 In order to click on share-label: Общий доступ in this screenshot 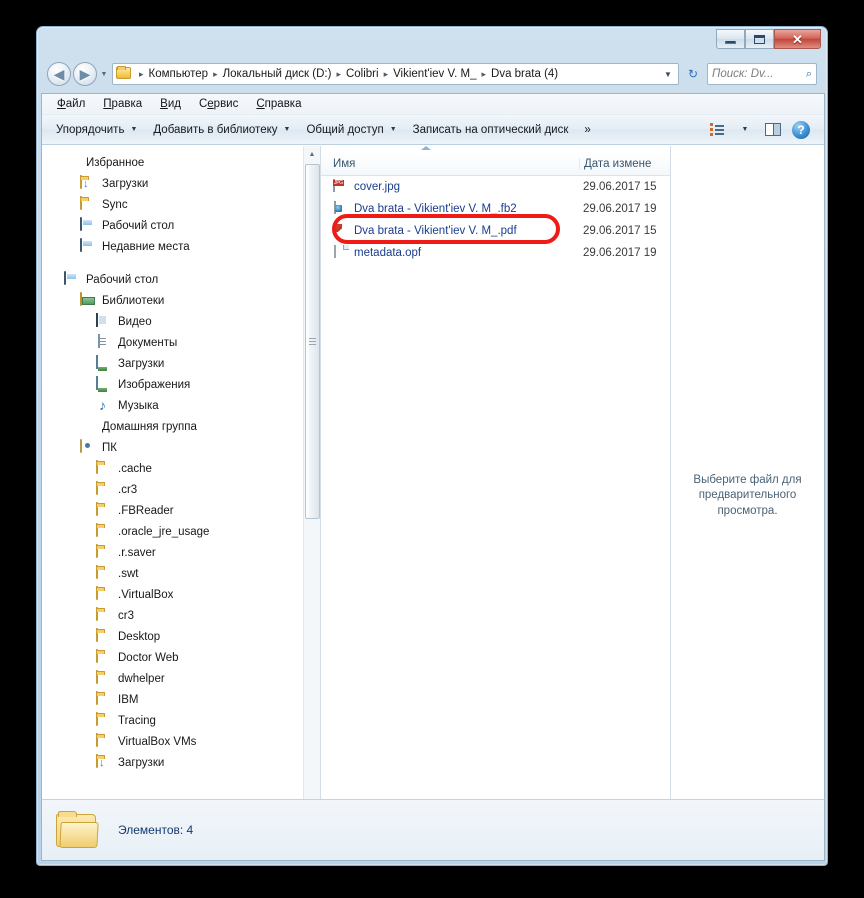, I will do `click(345, 129)`.